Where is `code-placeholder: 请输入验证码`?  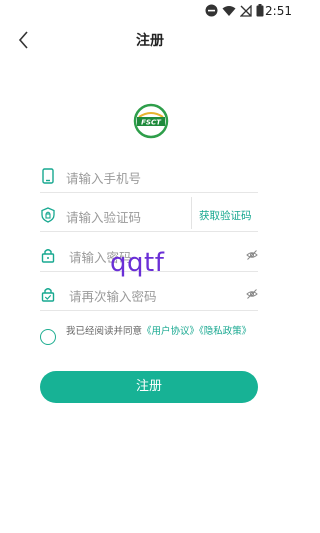 code-placeholder: 请输入验证码 is located at coordinates (104, 217).